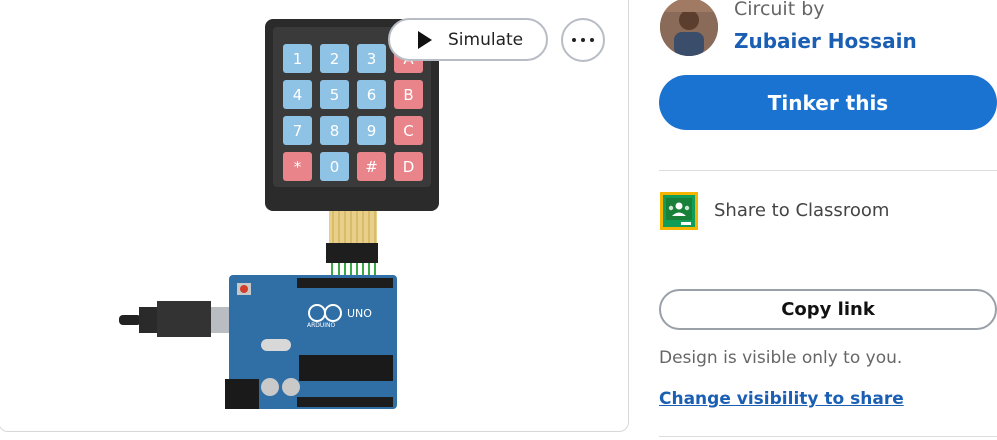 The image size is (997, 440). What do you see at coordinates (828, 436) in the screenshot?
I see `divider-bottom` at bounding box center [828, 436].